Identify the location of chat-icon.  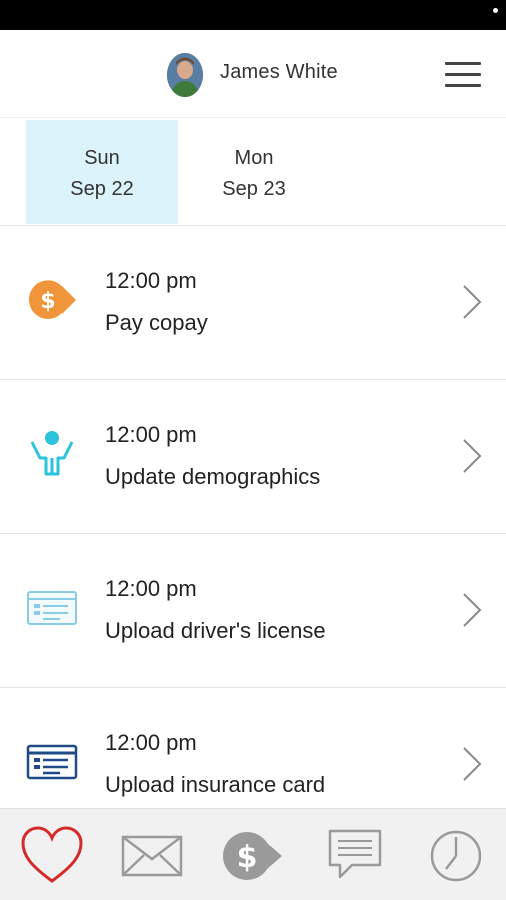
(355, 854).